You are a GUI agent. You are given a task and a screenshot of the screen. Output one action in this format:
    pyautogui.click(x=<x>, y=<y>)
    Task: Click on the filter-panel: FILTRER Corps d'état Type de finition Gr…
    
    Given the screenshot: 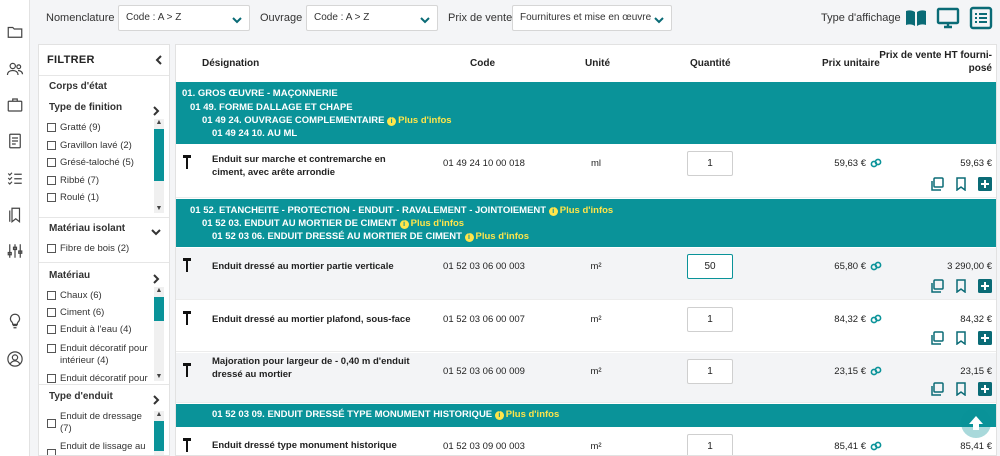 What is the action you would take?
    pyautogui.click(x=104, y=250)
    